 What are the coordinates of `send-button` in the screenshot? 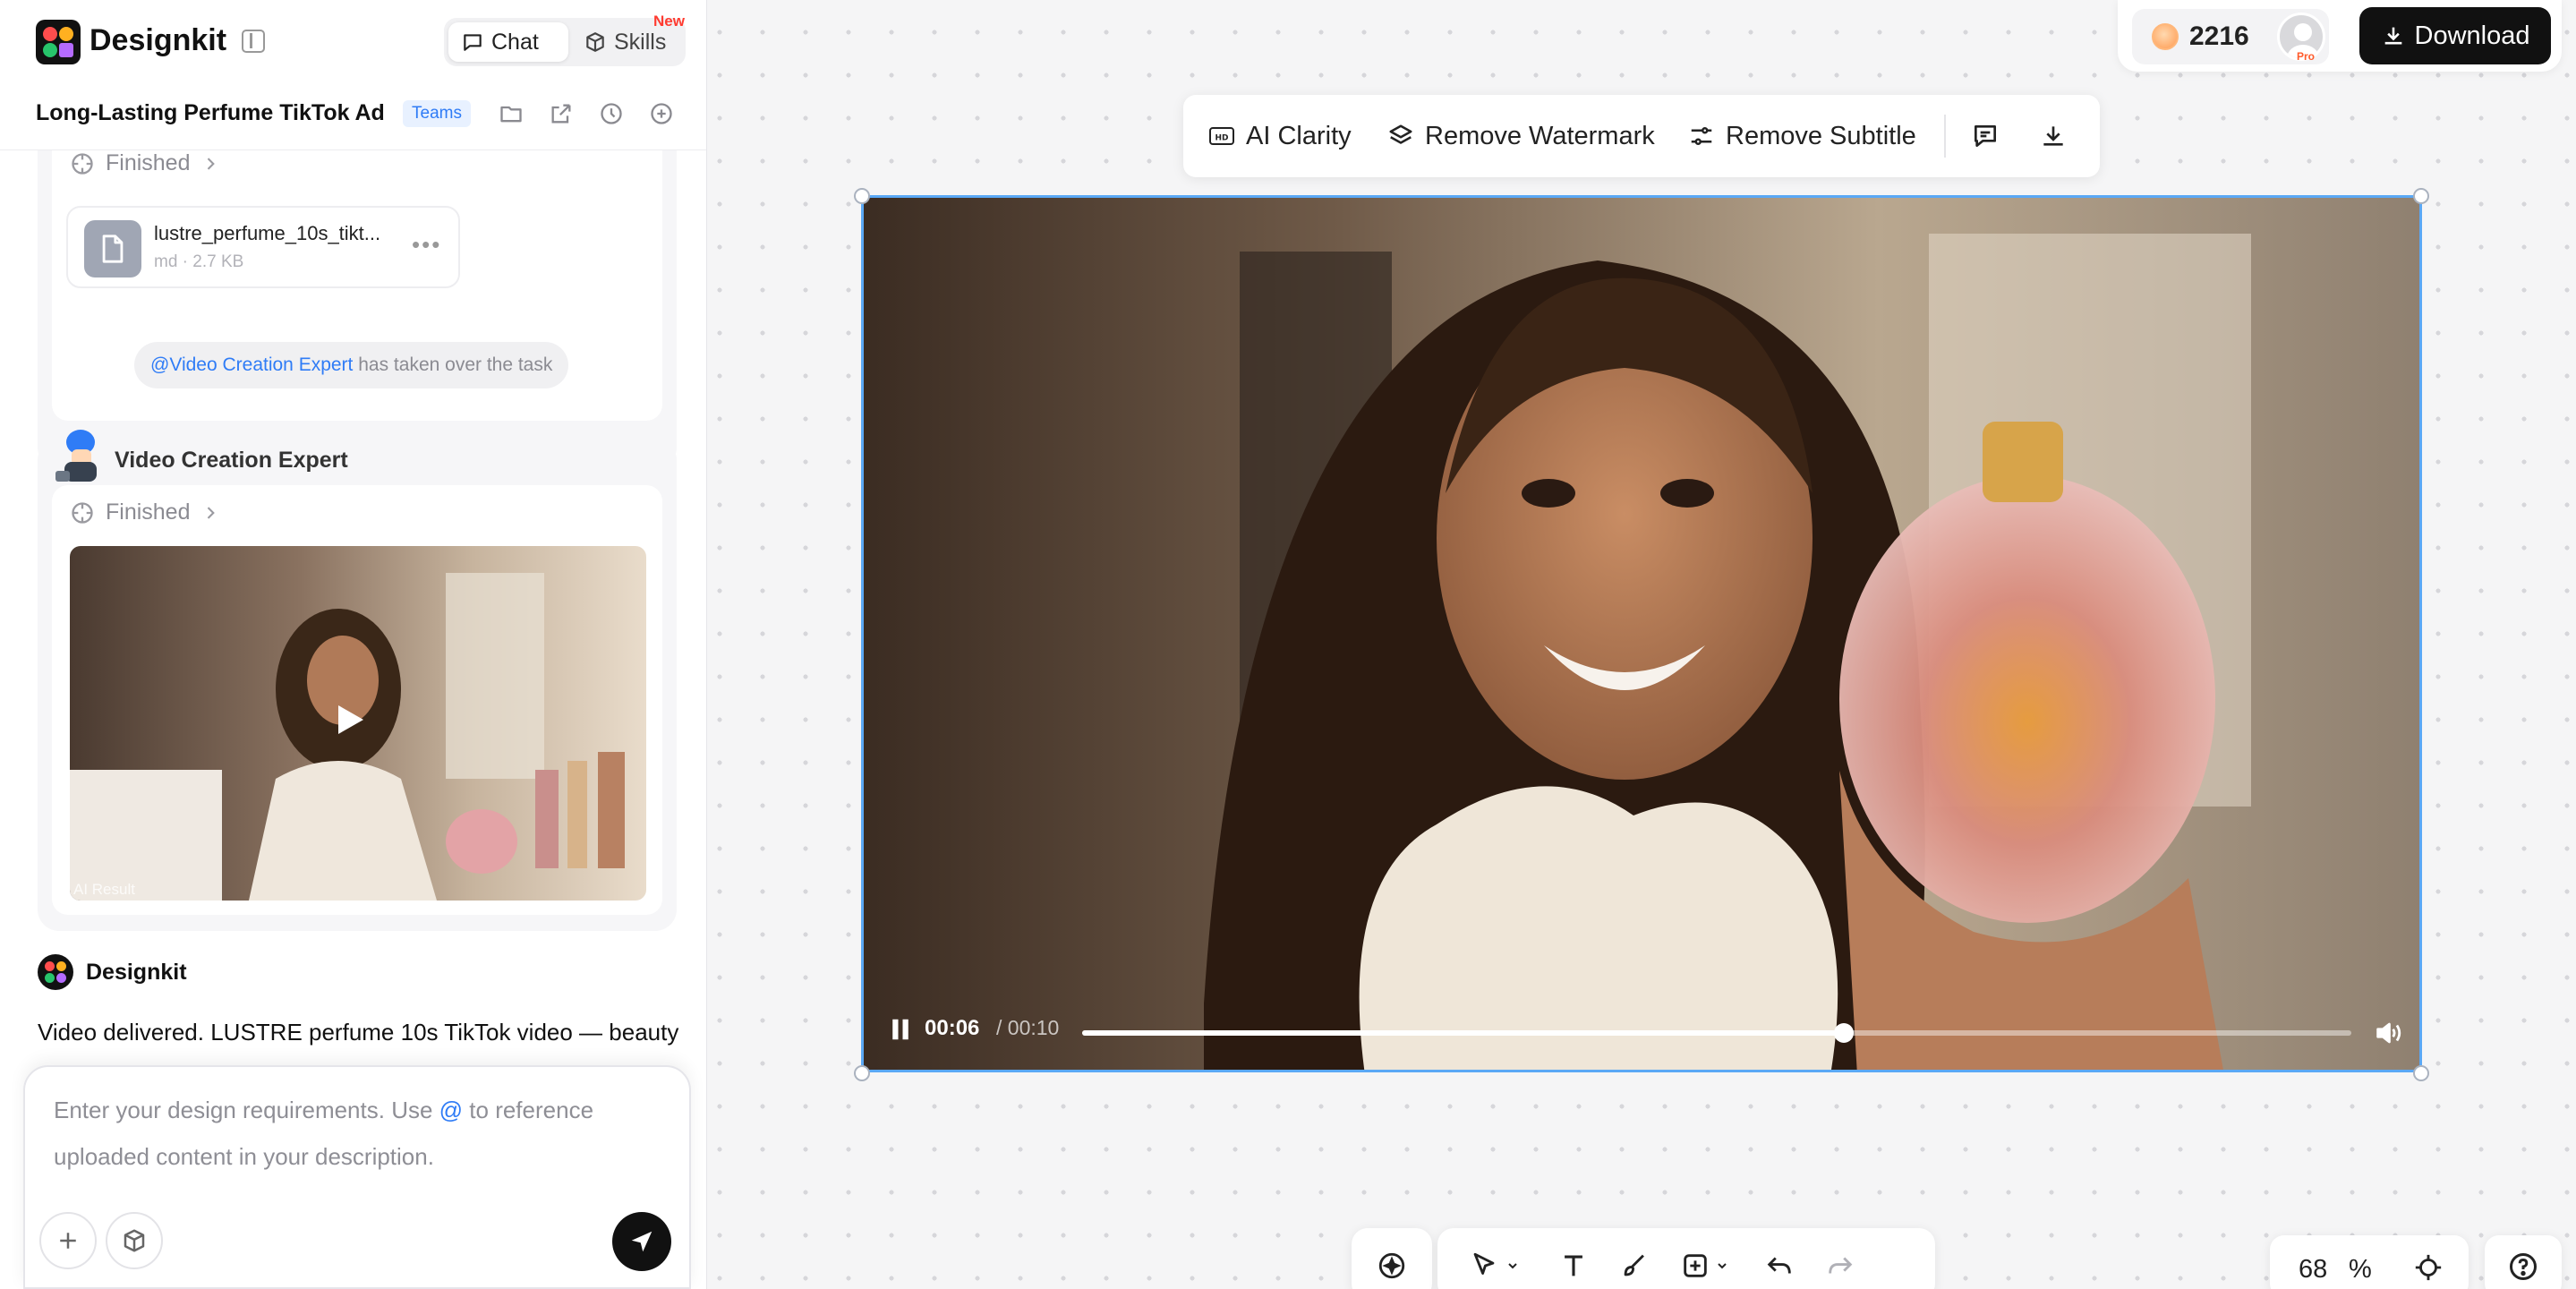 It's located at (641, 1242).